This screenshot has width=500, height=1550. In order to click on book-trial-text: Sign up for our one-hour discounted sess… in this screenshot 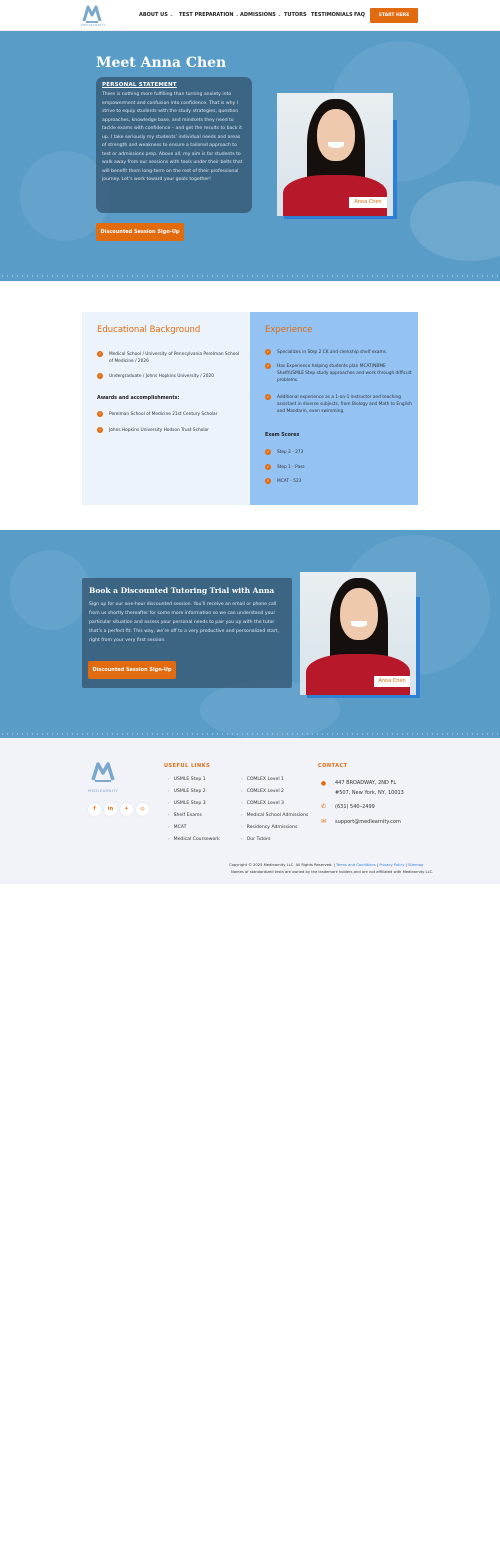, I will do `click(184, 622)`.